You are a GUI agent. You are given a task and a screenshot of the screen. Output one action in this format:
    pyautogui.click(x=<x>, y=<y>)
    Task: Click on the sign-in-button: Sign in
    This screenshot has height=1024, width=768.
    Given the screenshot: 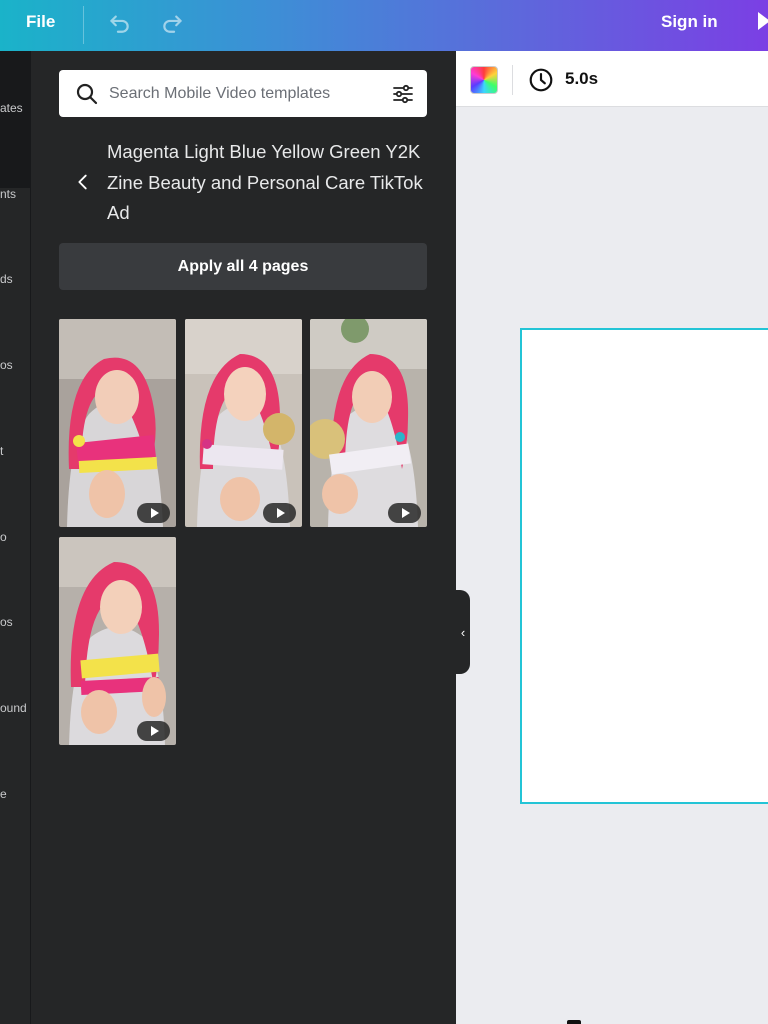 What is the action you would take?
    pyautogui.click(x=689, y=22)
    